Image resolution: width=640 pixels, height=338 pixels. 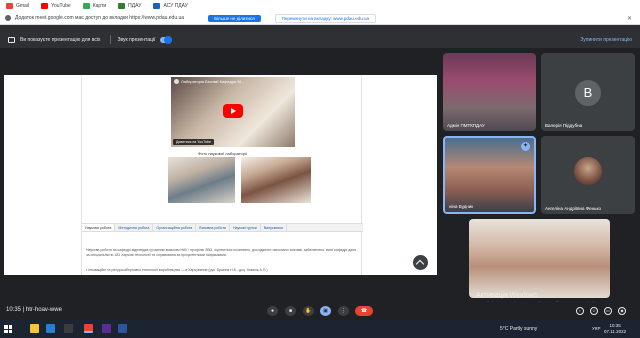 What do you see at coordinates (320, 6) in the screenshot?
I see `bookmarks-bar: Gmail YouTube Карти ПДАУ АСУ ПДАУ` at bounding box center [320, 6].